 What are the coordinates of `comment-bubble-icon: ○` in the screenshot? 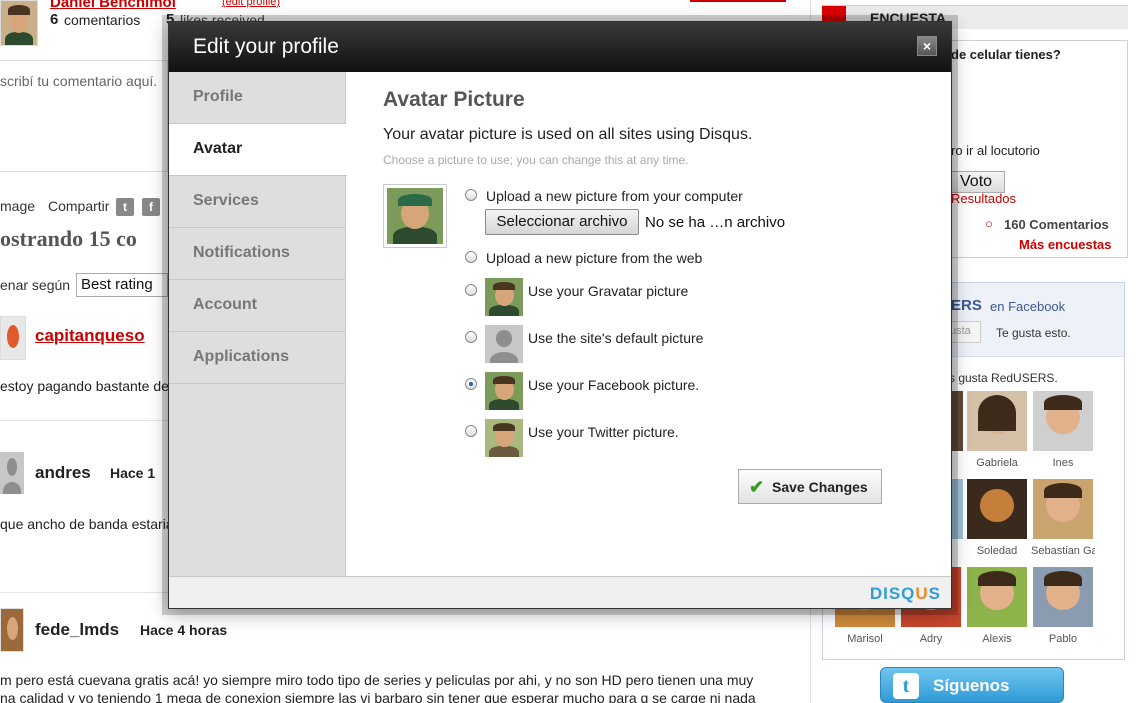 It's located at (989, 223).